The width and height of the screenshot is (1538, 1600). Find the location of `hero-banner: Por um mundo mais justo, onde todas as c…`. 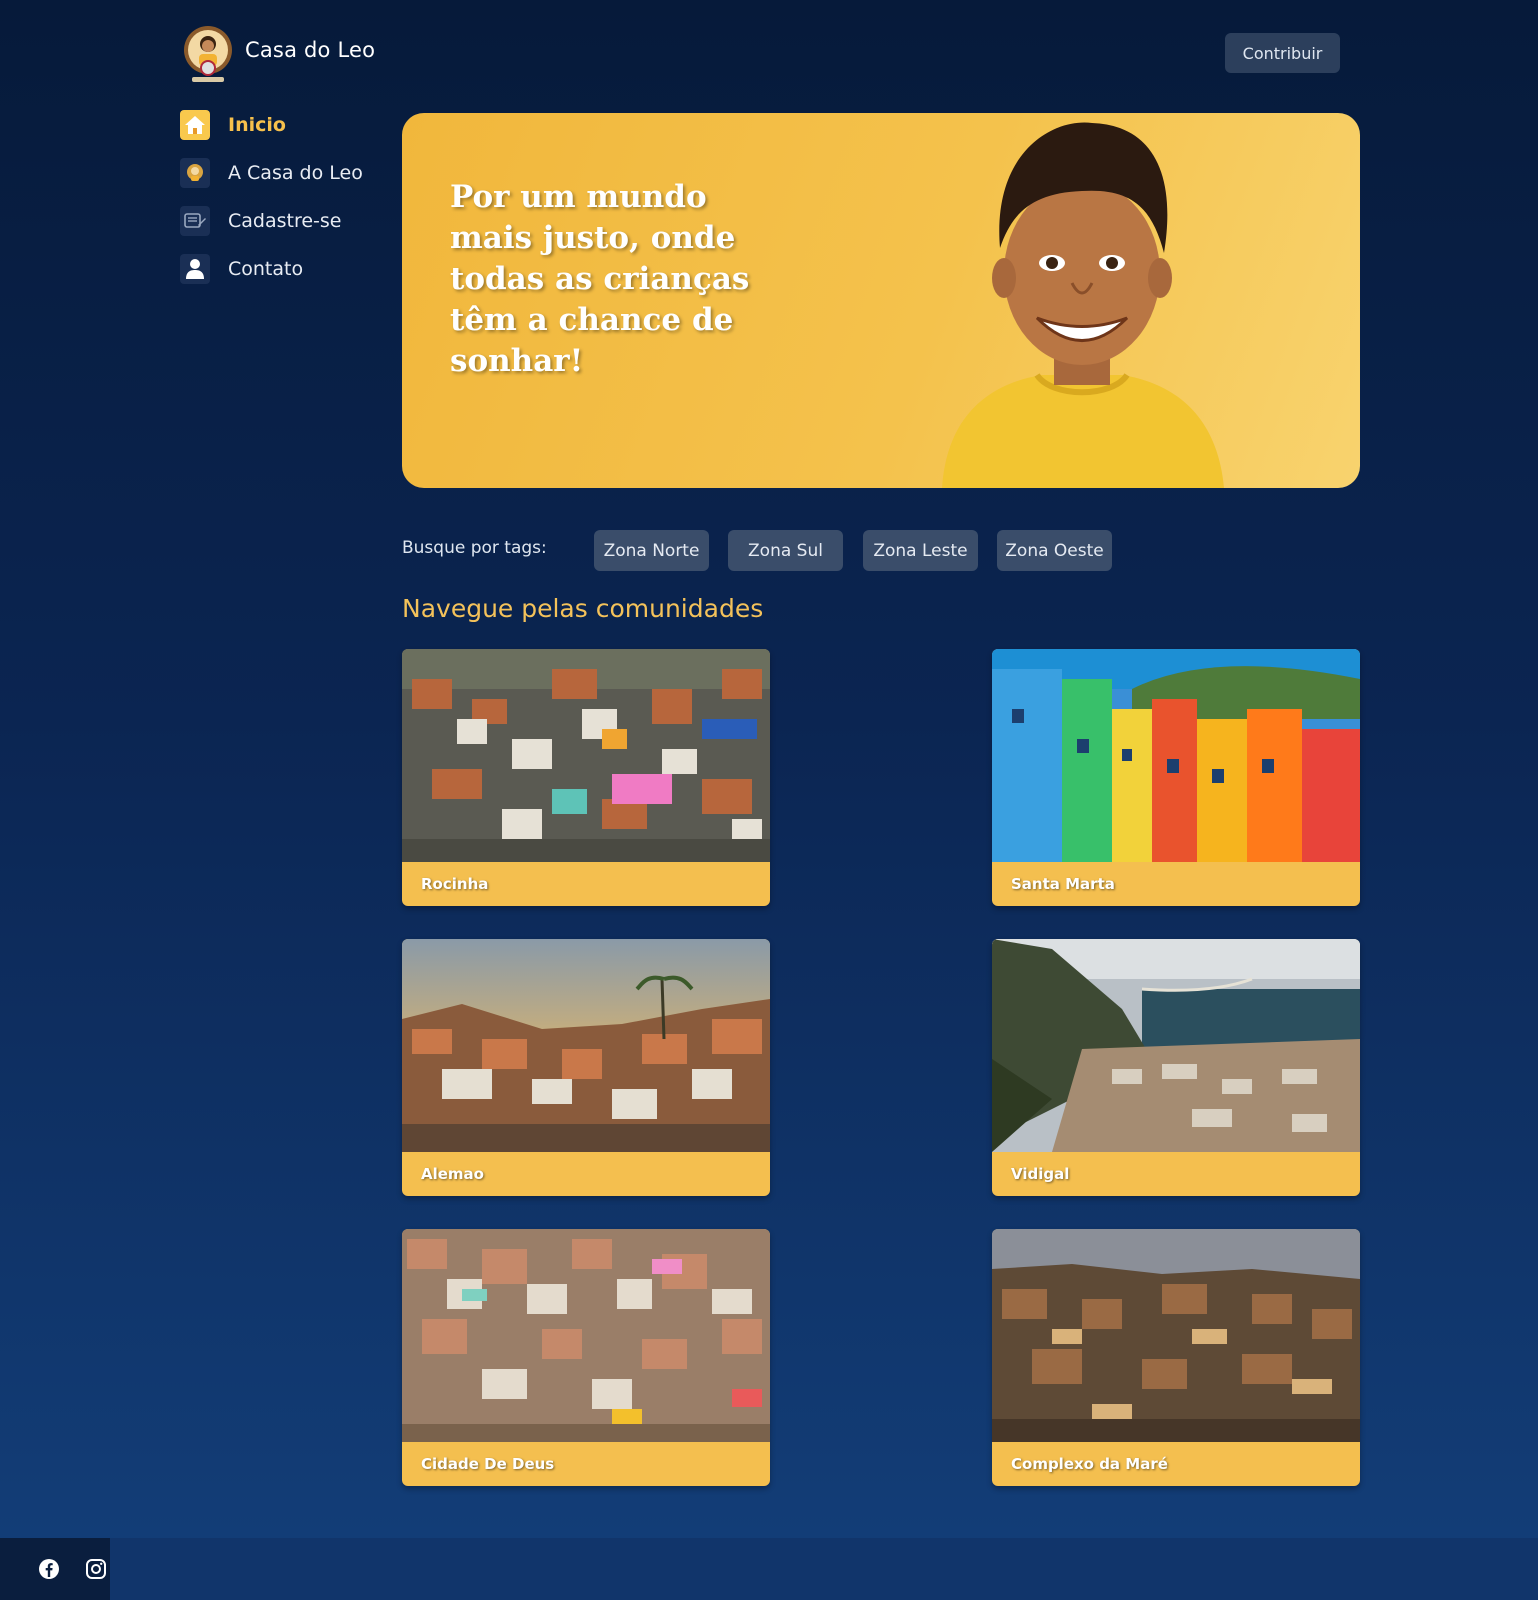

hero-banner: Por um mundo mais justo, onde todas as c… is located at coordinates (881, 300).